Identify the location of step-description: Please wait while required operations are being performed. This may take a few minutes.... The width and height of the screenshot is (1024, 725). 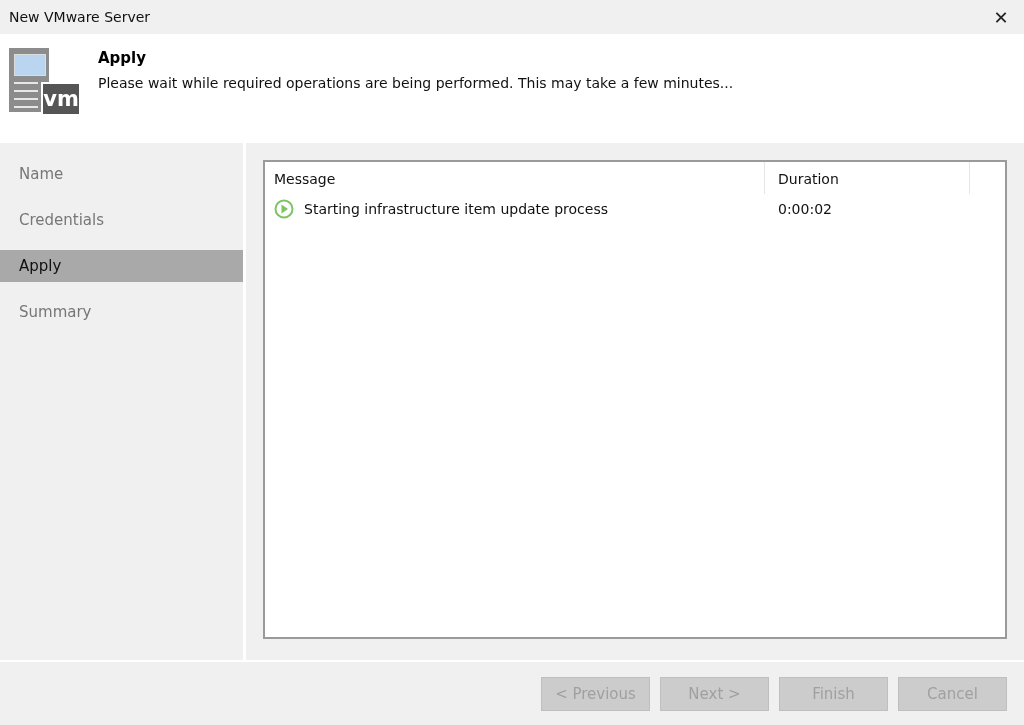
(416, 83).